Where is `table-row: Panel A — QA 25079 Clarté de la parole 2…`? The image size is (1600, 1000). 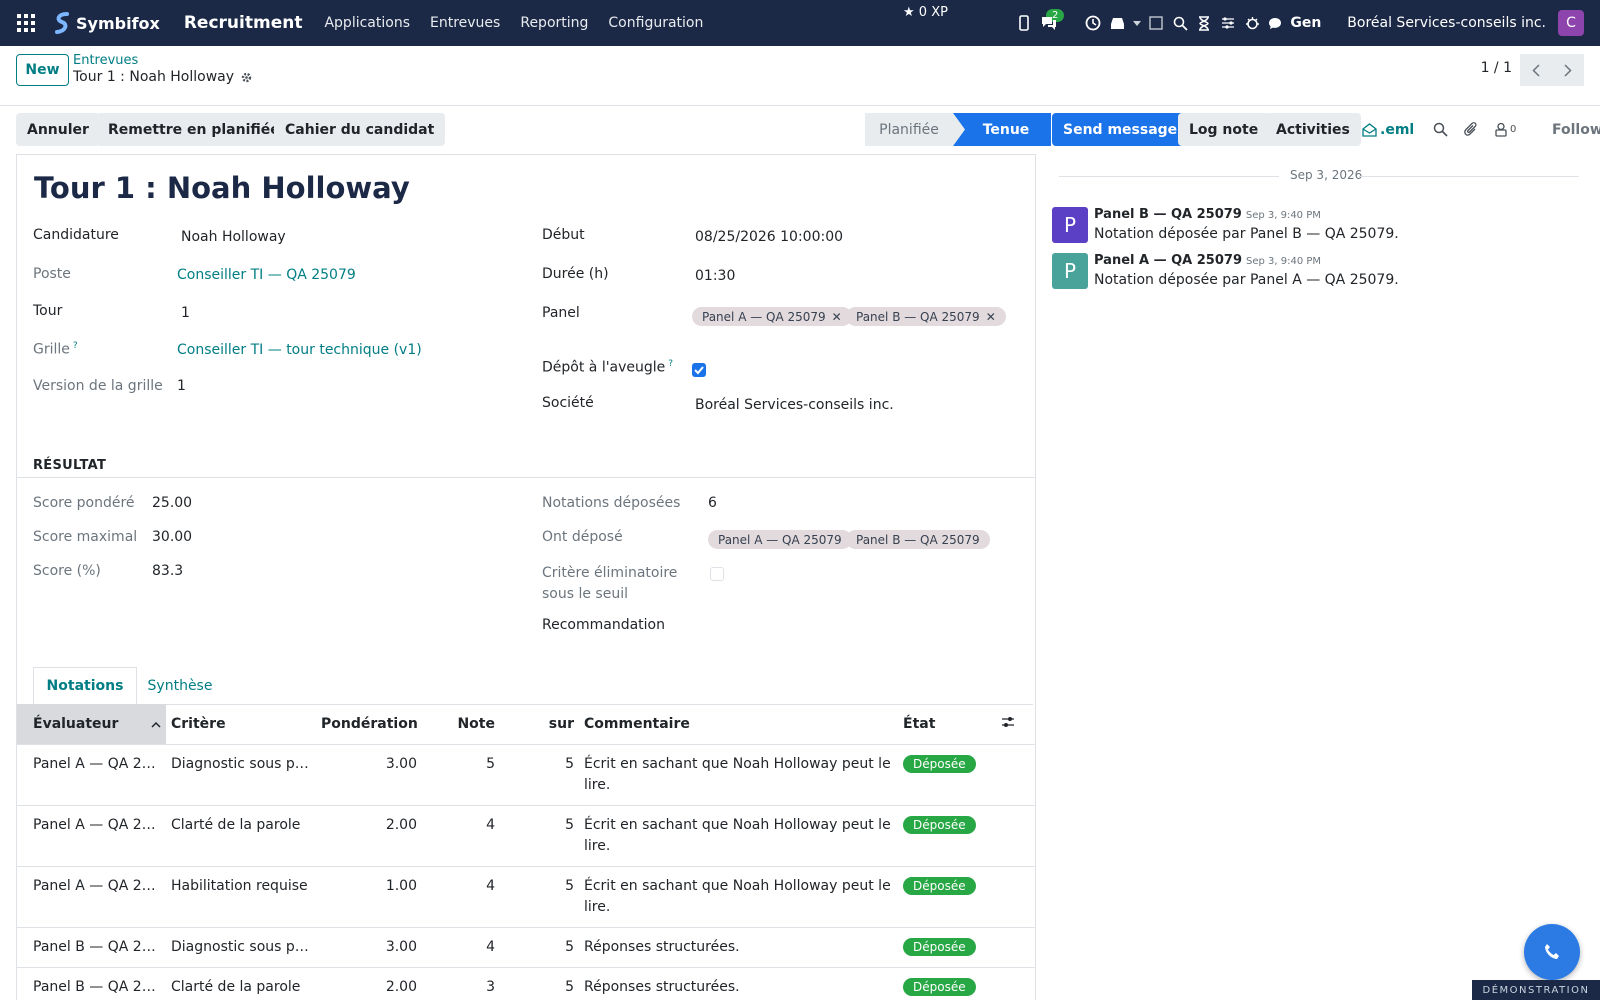 table-row: Panel A — QA 25079 Clarté de la parole 2… is located at coordinates (526, 836).